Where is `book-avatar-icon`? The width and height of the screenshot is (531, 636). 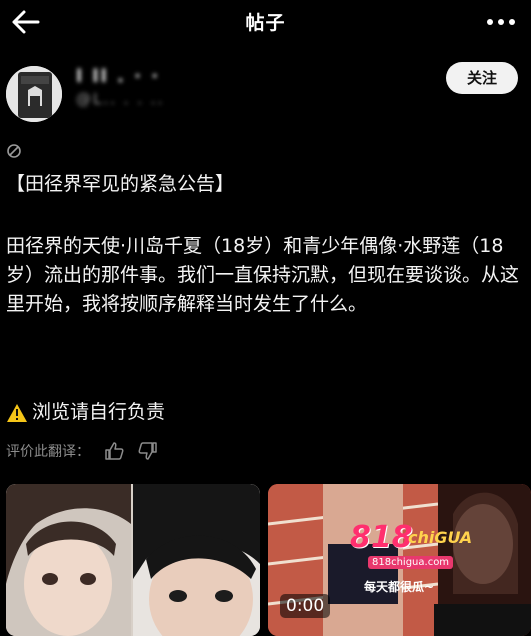 book-avatar-icon is located at coordinates (34, 94).